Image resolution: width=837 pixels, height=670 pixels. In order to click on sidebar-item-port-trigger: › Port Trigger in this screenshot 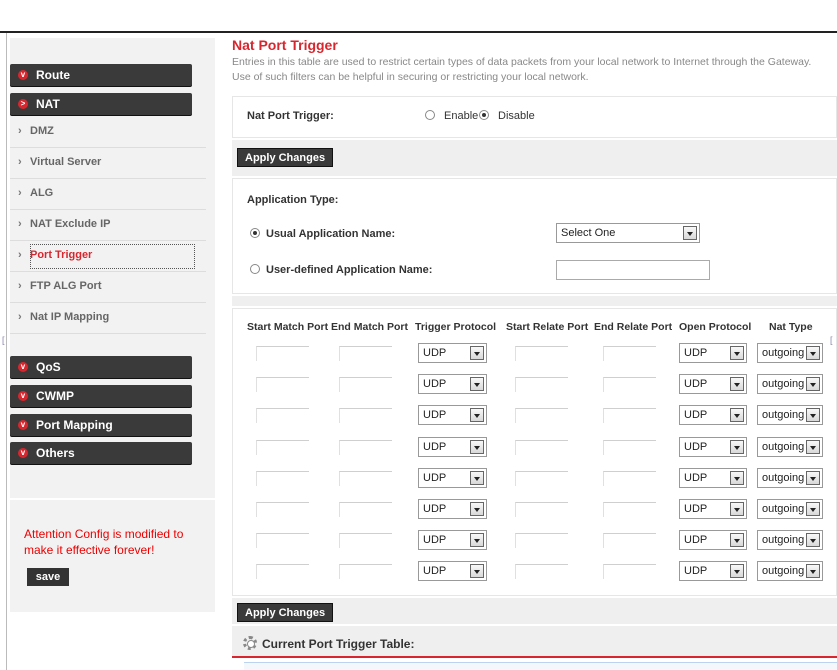, I will do `click(108, 256)`.